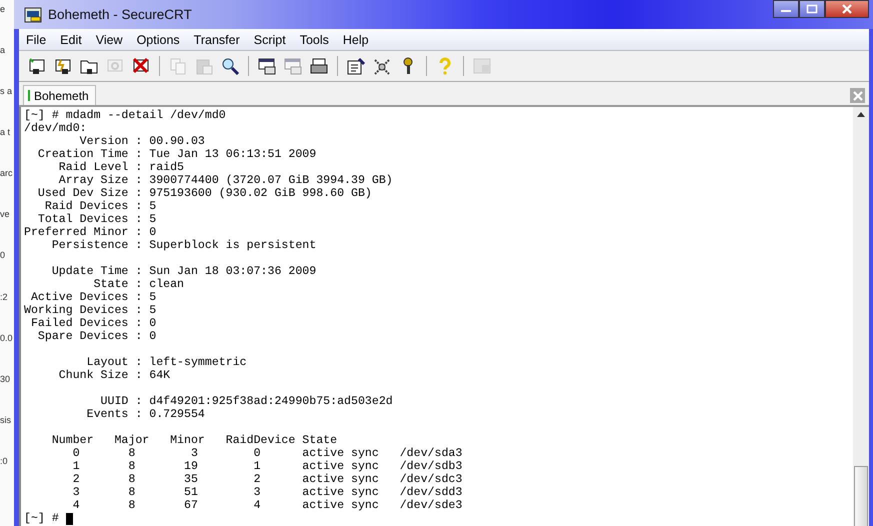  What do you see at coordinates (33, 14) in the screenshot?
I see `terminal-icon` at bounding box center [33, 14].